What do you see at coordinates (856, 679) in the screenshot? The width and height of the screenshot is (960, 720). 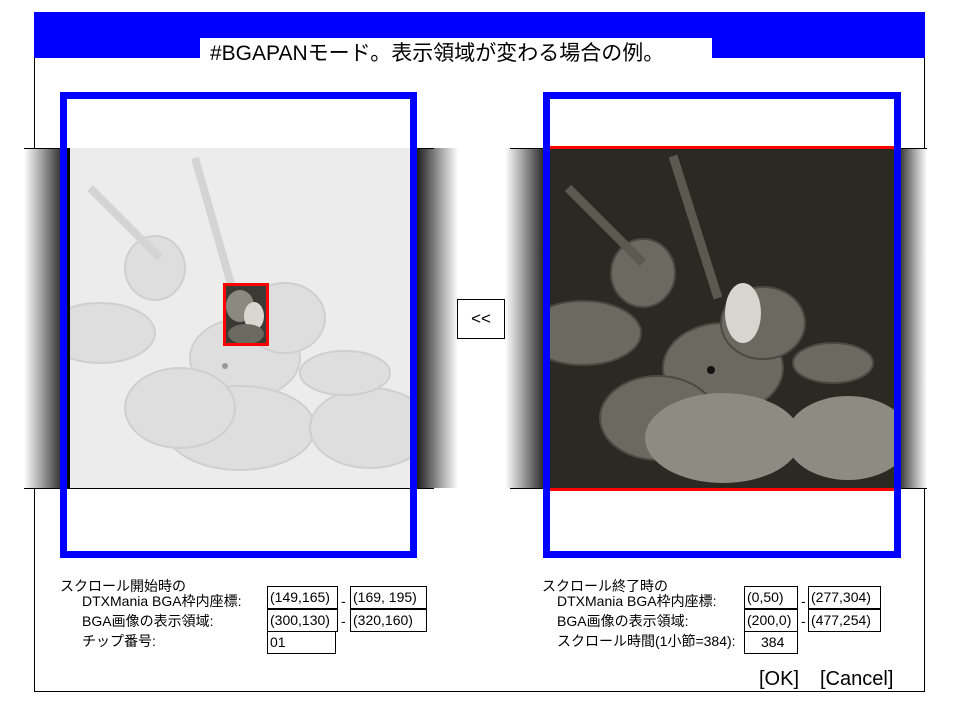 I see `cancel-button: [Cancel]` at bounding box center [856, 679].